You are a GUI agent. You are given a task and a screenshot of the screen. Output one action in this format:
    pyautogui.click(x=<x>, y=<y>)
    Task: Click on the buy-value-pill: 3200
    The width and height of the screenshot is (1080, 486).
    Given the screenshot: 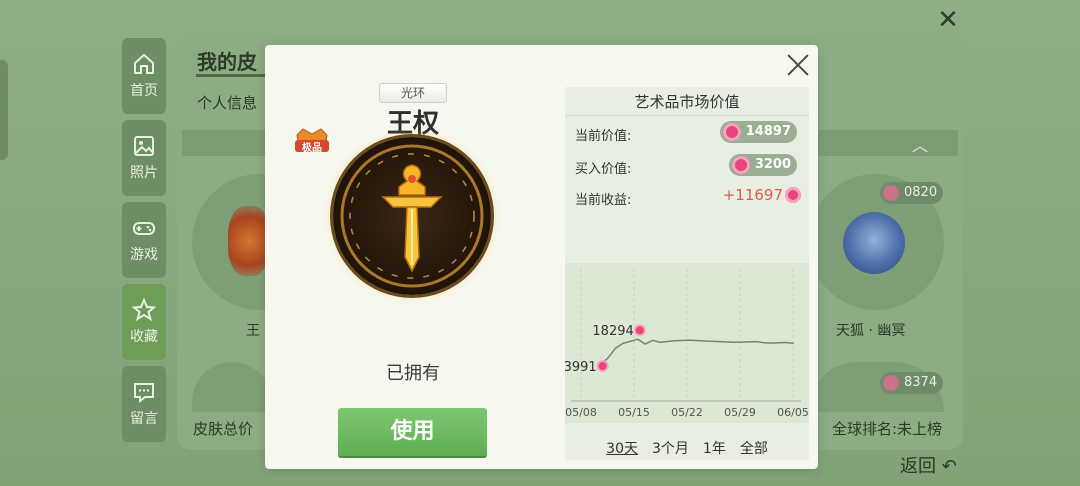 What is the action you would take?
    pyautogui.click(x=762, y=165)
    